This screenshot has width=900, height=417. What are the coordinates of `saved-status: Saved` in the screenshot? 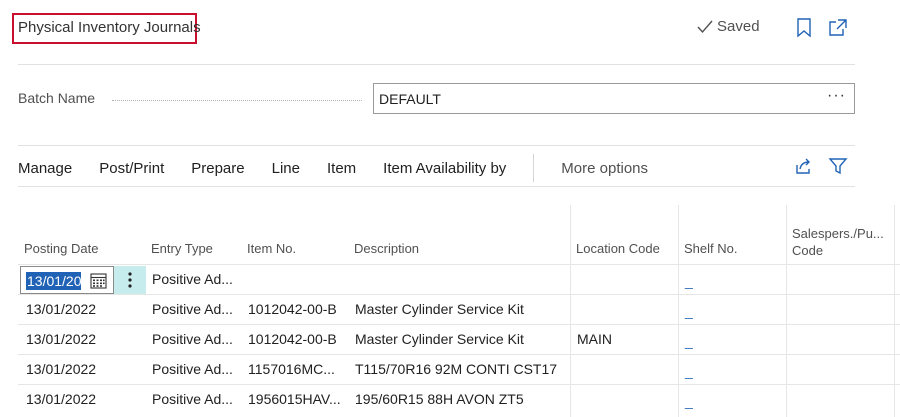 It's located at (728, 26).